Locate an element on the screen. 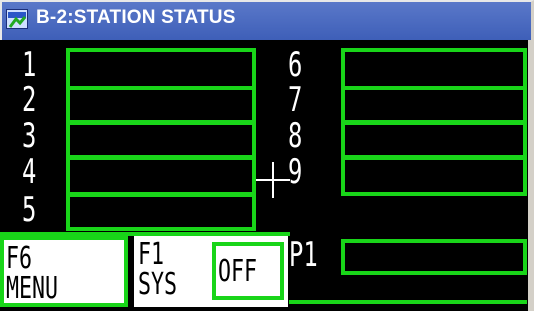  printer-label: P1 is located at coordinates (303, 255).